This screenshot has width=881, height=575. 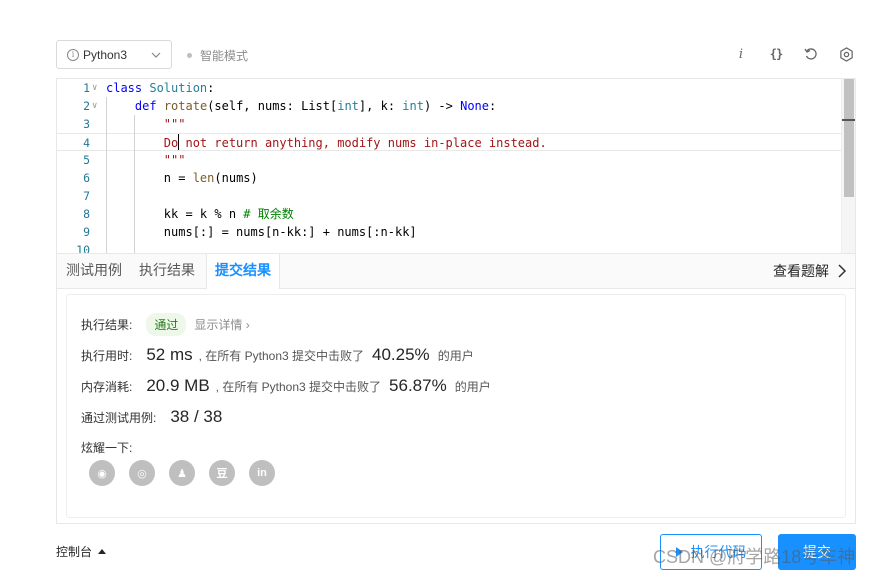 I want to click on scrollbar-thumb, so click(x=849, y=138).